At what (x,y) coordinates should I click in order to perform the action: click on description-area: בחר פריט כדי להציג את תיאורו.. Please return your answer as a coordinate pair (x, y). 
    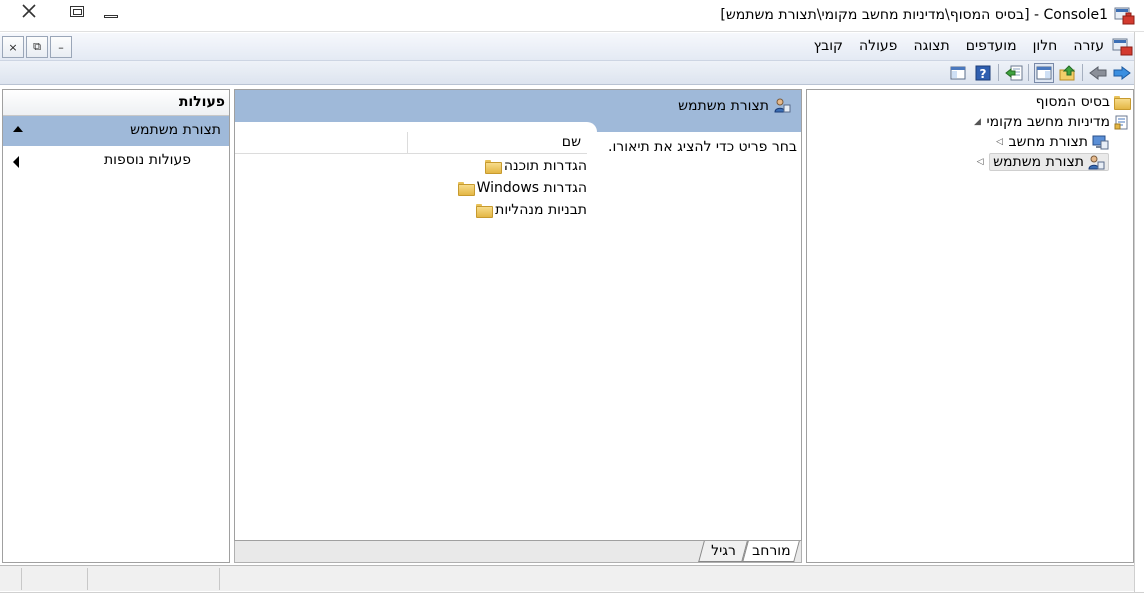
    Looking at the image, I should click on (697, 336).